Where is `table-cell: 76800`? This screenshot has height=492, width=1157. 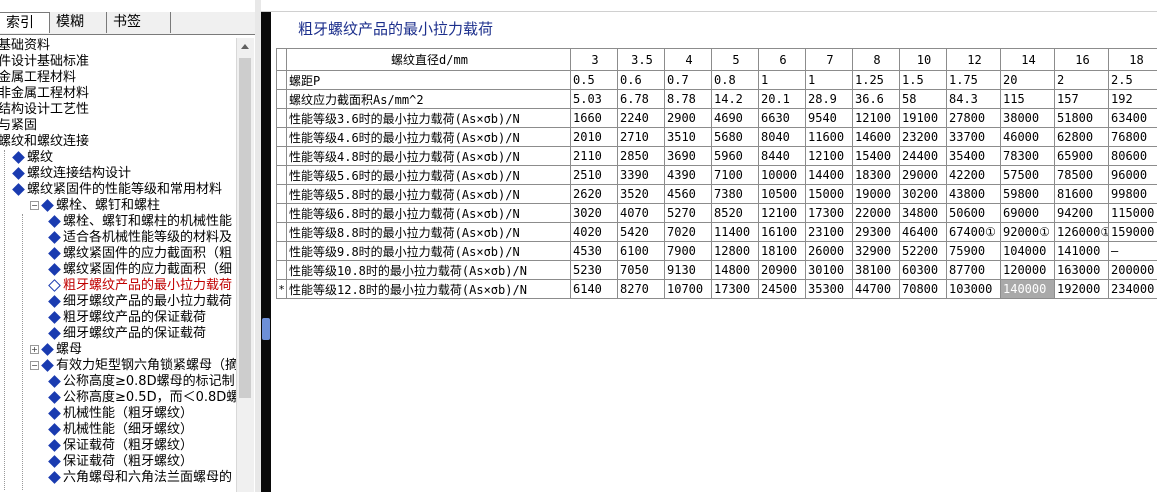
table-cell: 76800 is located at coordinates (1132, 137).